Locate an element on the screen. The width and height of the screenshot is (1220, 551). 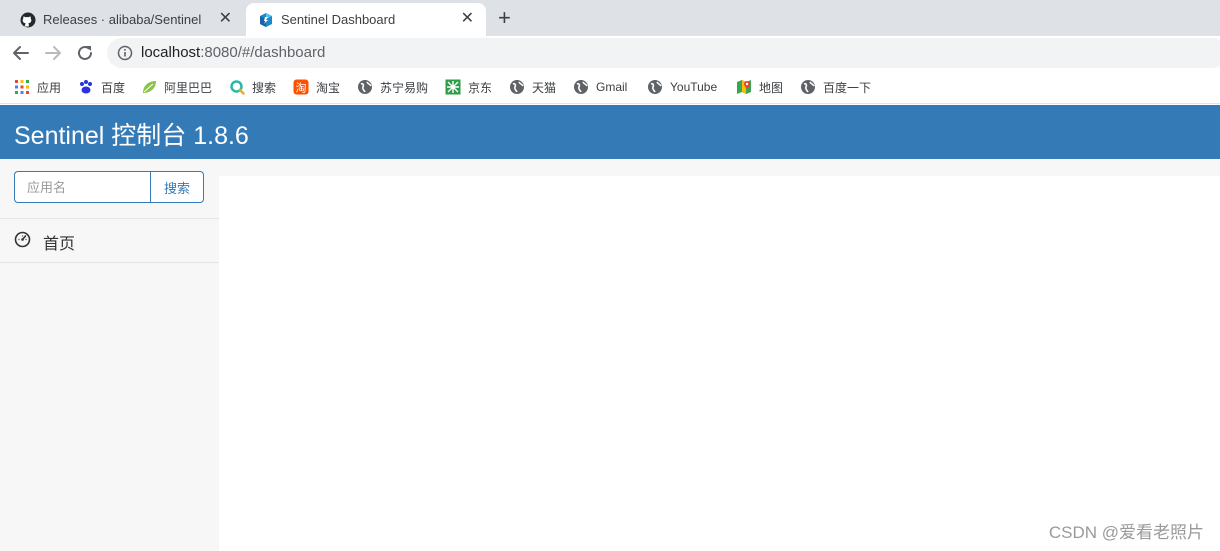
bookmark-baidu-search: 百度一下 is located at coordinates (835, 87).